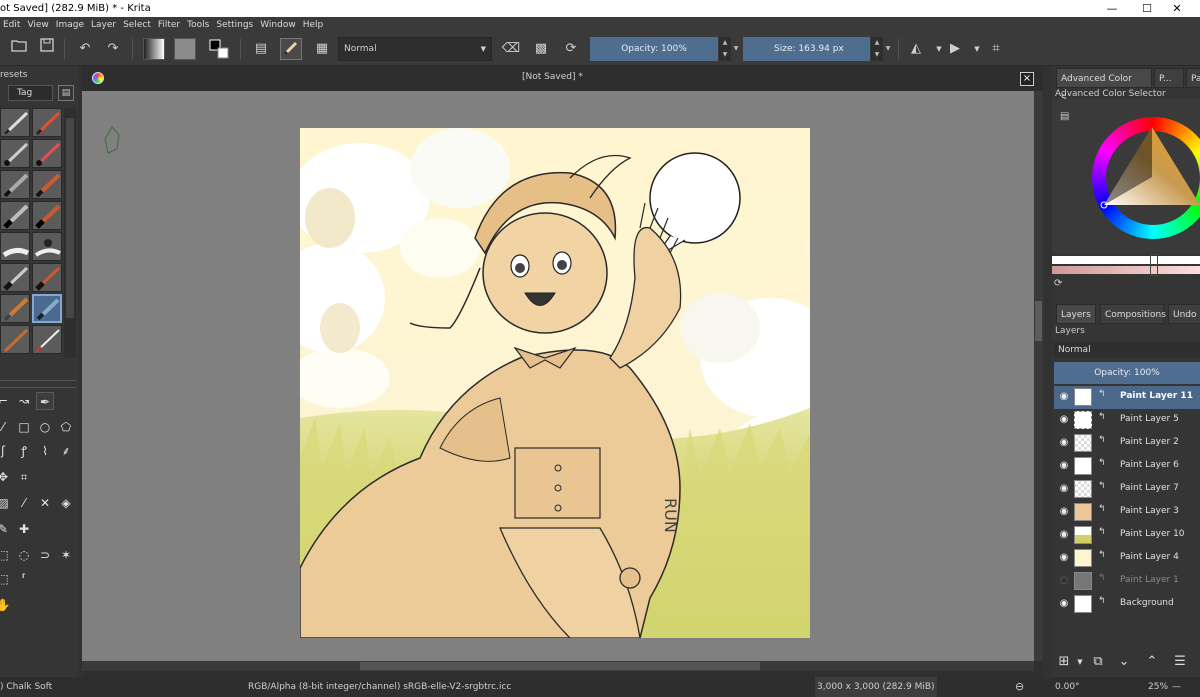 This screenshot has width=1200, height=697. Describe the element at coordinates (654, 49) in the screenshot. I see `opacity-slider: Opacity: 100%` at that location.